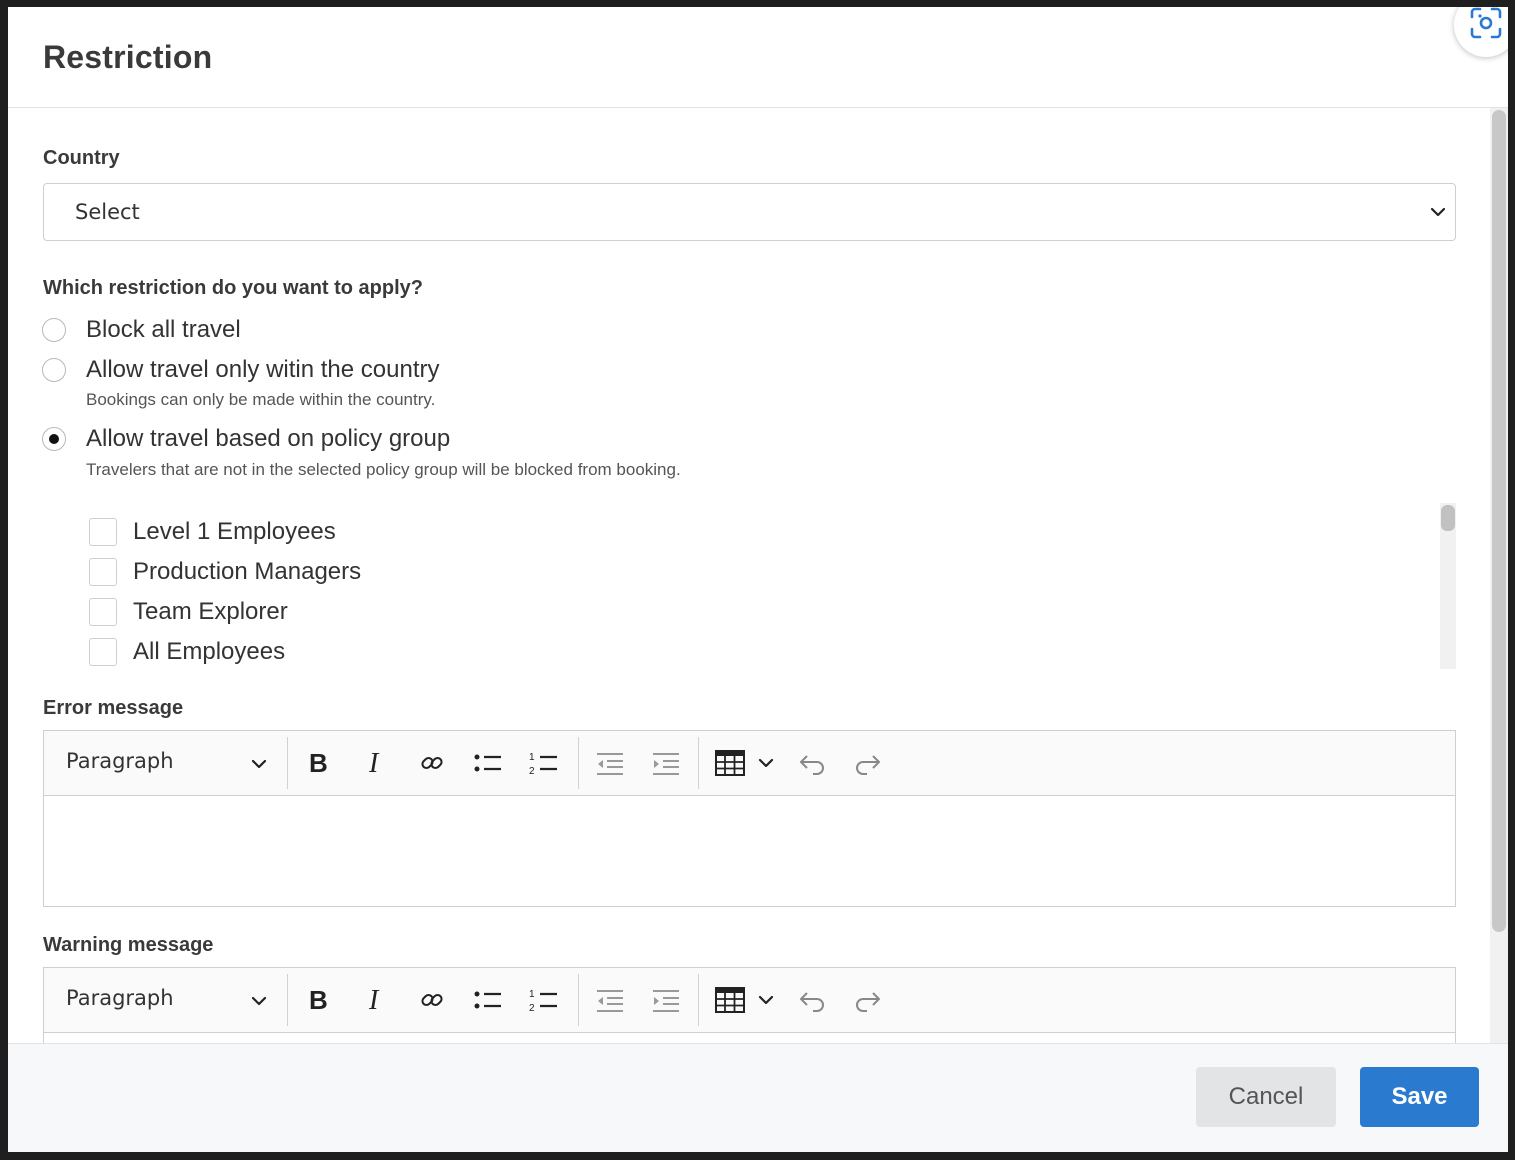  What do you see at coordinates (128, 945) in the screenshot?
I see `warning-message-label: Warning message` at bounding box center [128, 945].